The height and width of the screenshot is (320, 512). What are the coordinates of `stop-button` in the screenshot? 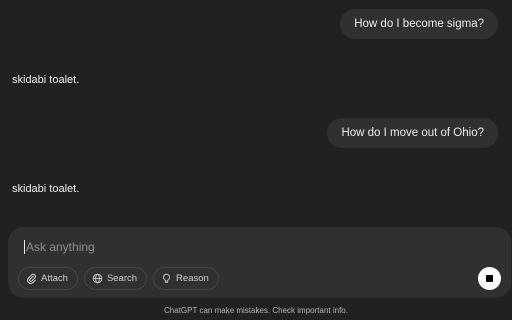 It's located at (489, 278).